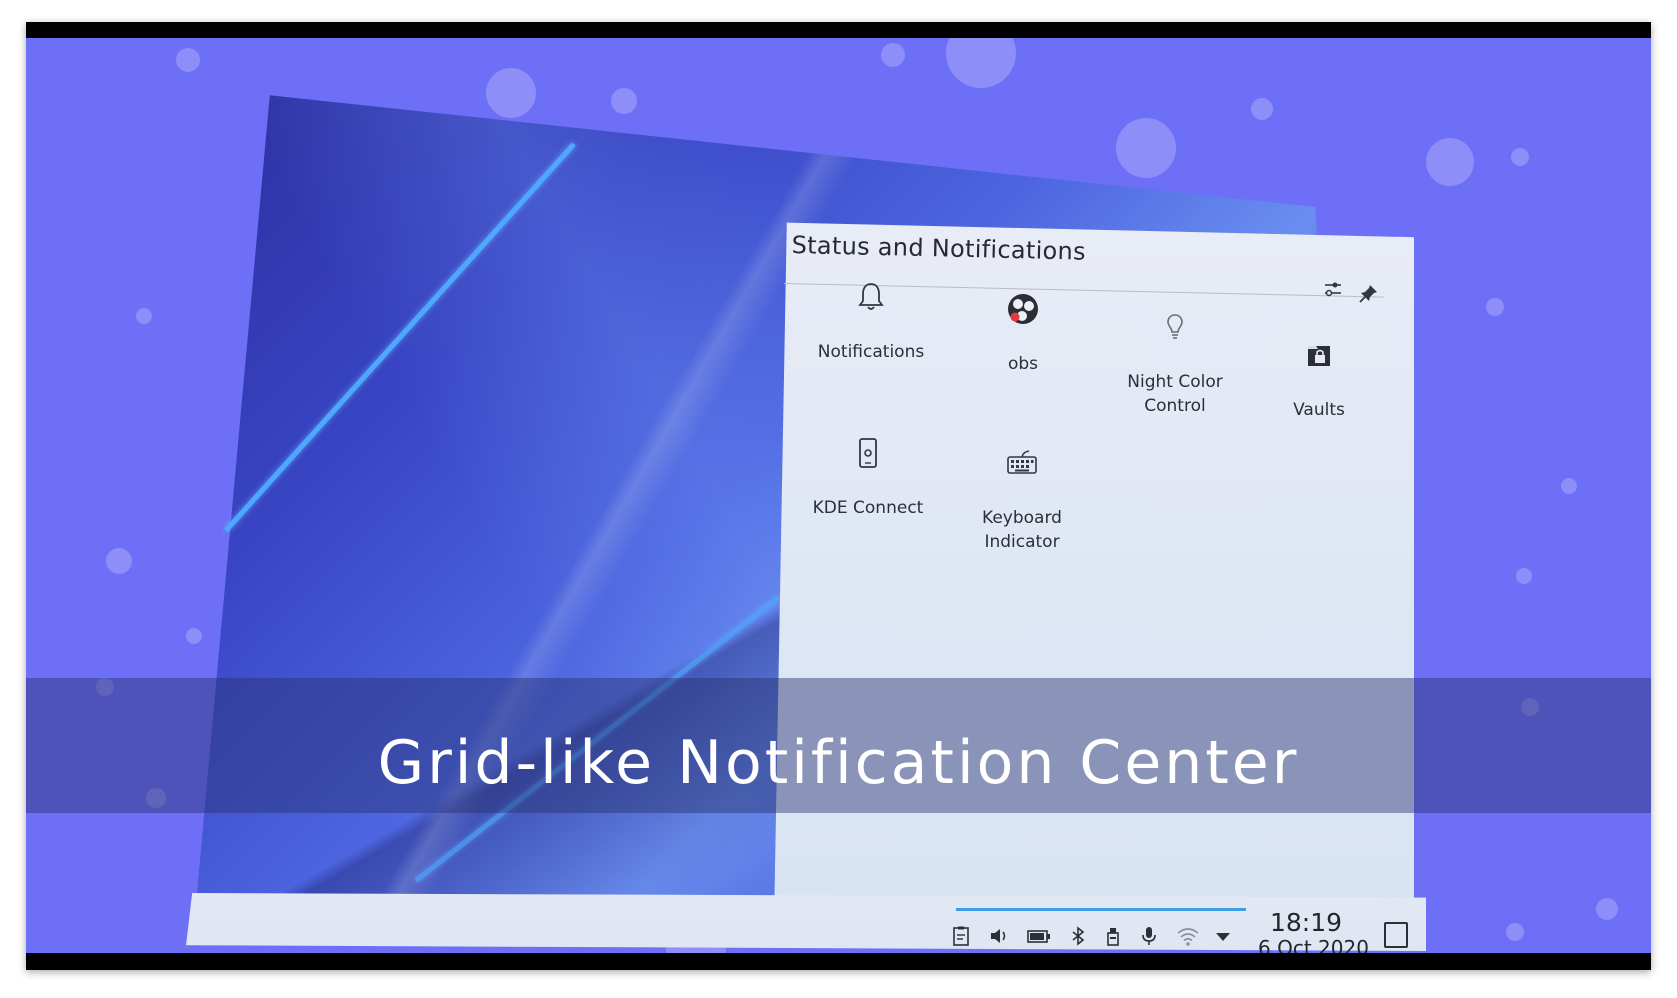  I want to click on phone-icon, so click(868, 453).